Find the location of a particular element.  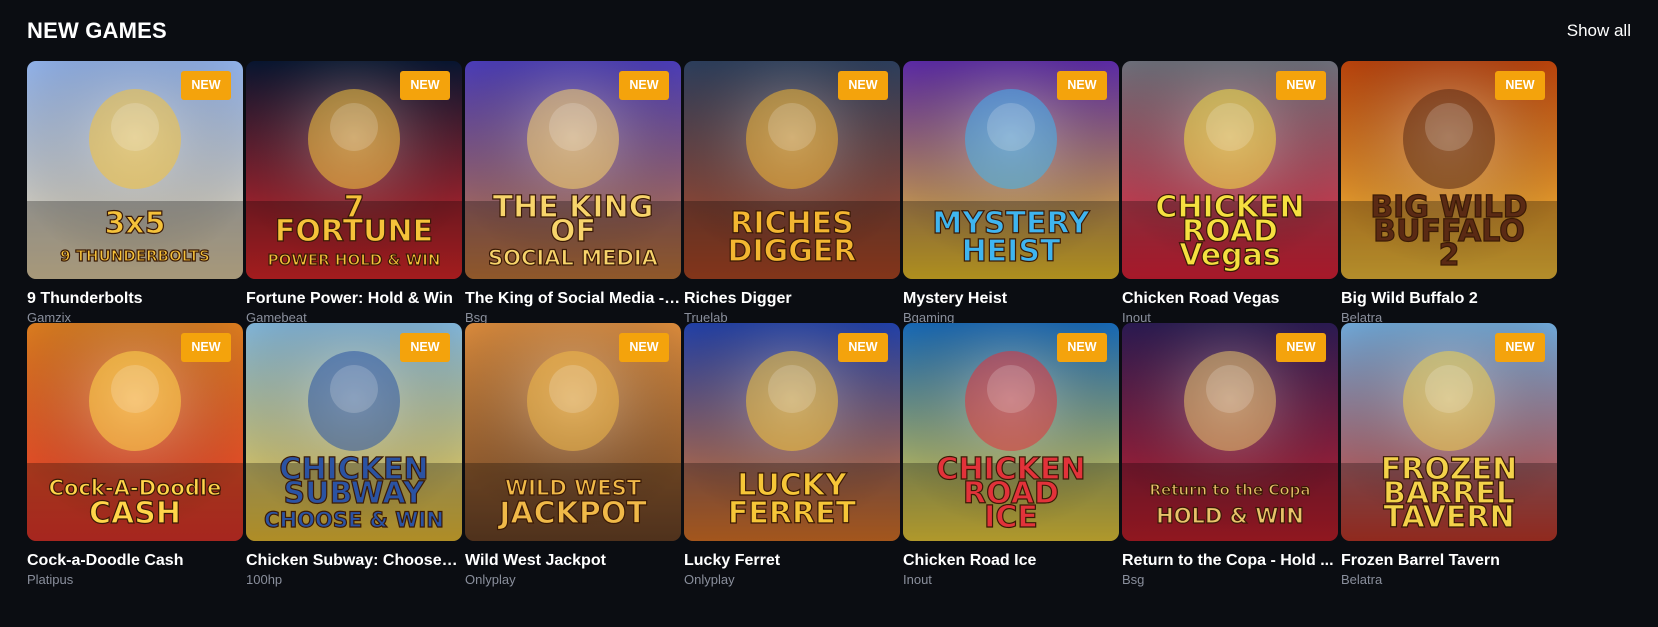

game-thumbnail: 7 FORTUNE POWER HOLD & WIN NEW is located at coordinates (354, 170).